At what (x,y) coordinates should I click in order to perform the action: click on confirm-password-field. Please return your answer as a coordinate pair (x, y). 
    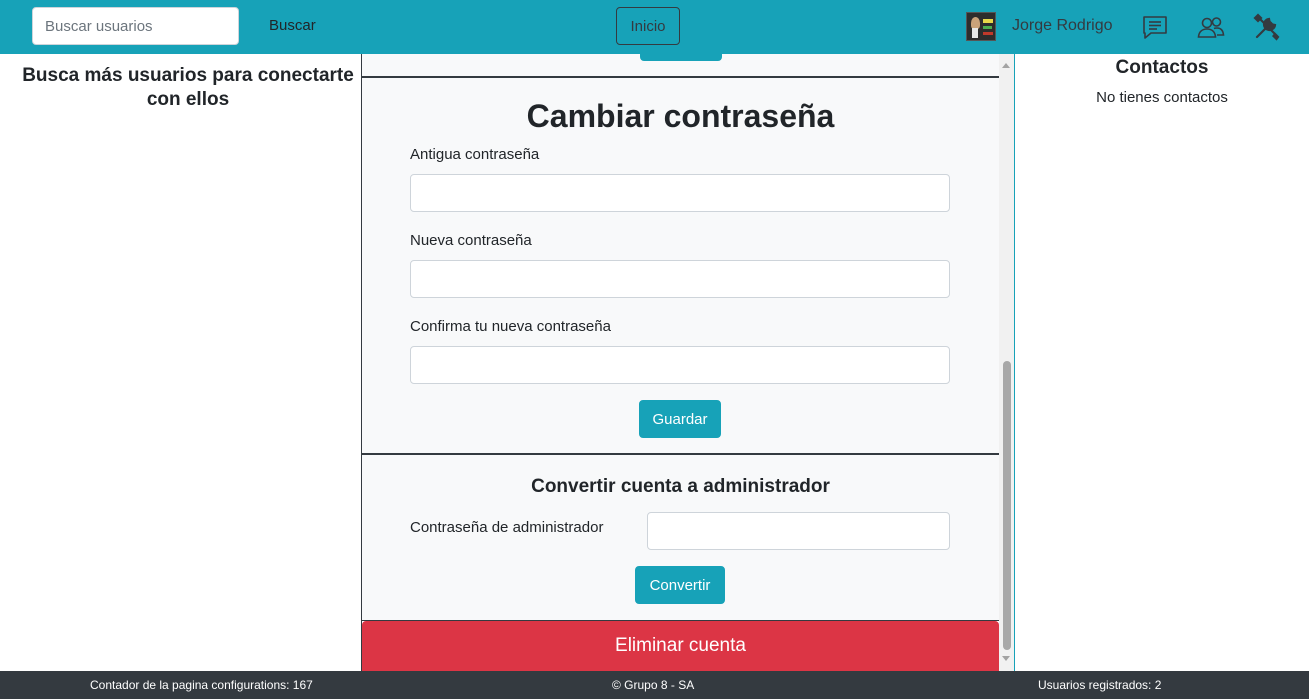
    Looking at the image, I should click on (680, 365).